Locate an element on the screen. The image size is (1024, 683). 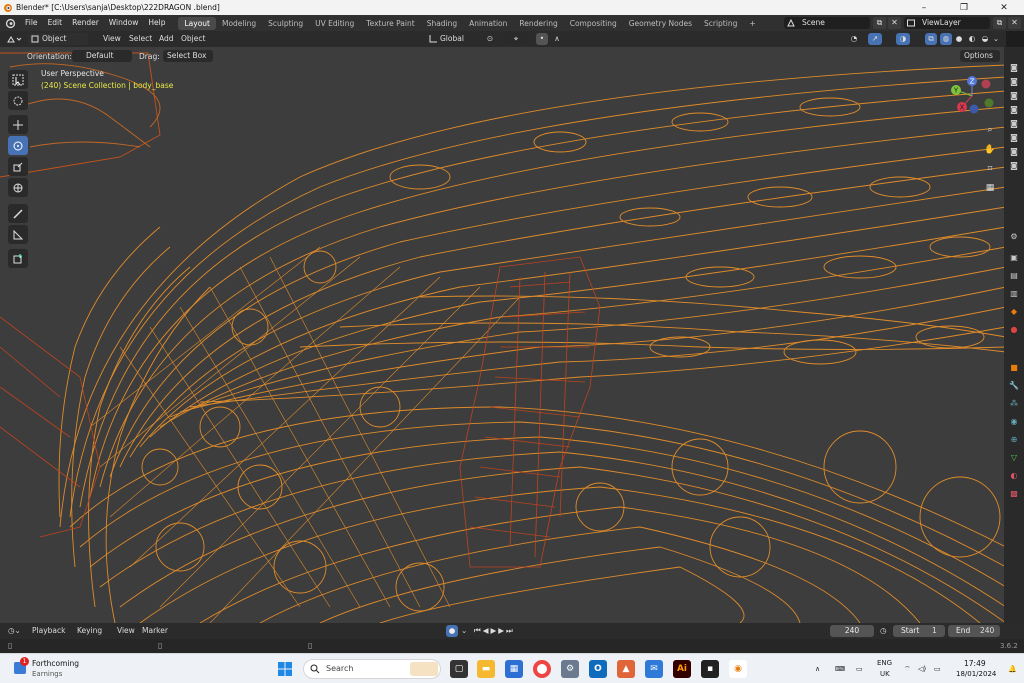
proportional-editing-icon: • is located at coordinates (542, 39).